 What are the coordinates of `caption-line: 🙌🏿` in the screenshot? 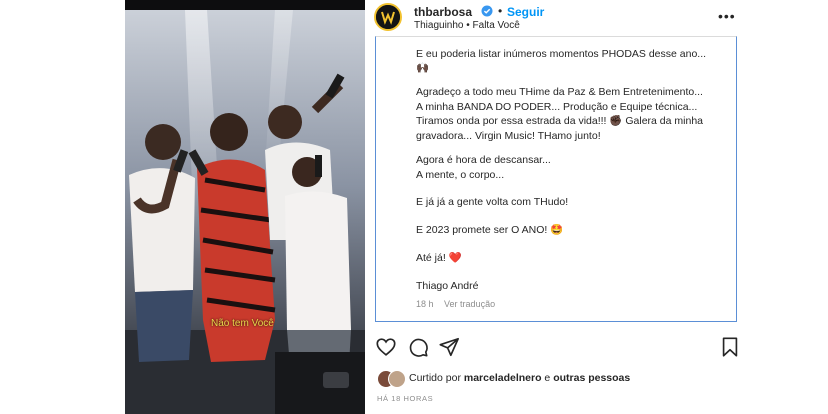 It's located at (423, 68).